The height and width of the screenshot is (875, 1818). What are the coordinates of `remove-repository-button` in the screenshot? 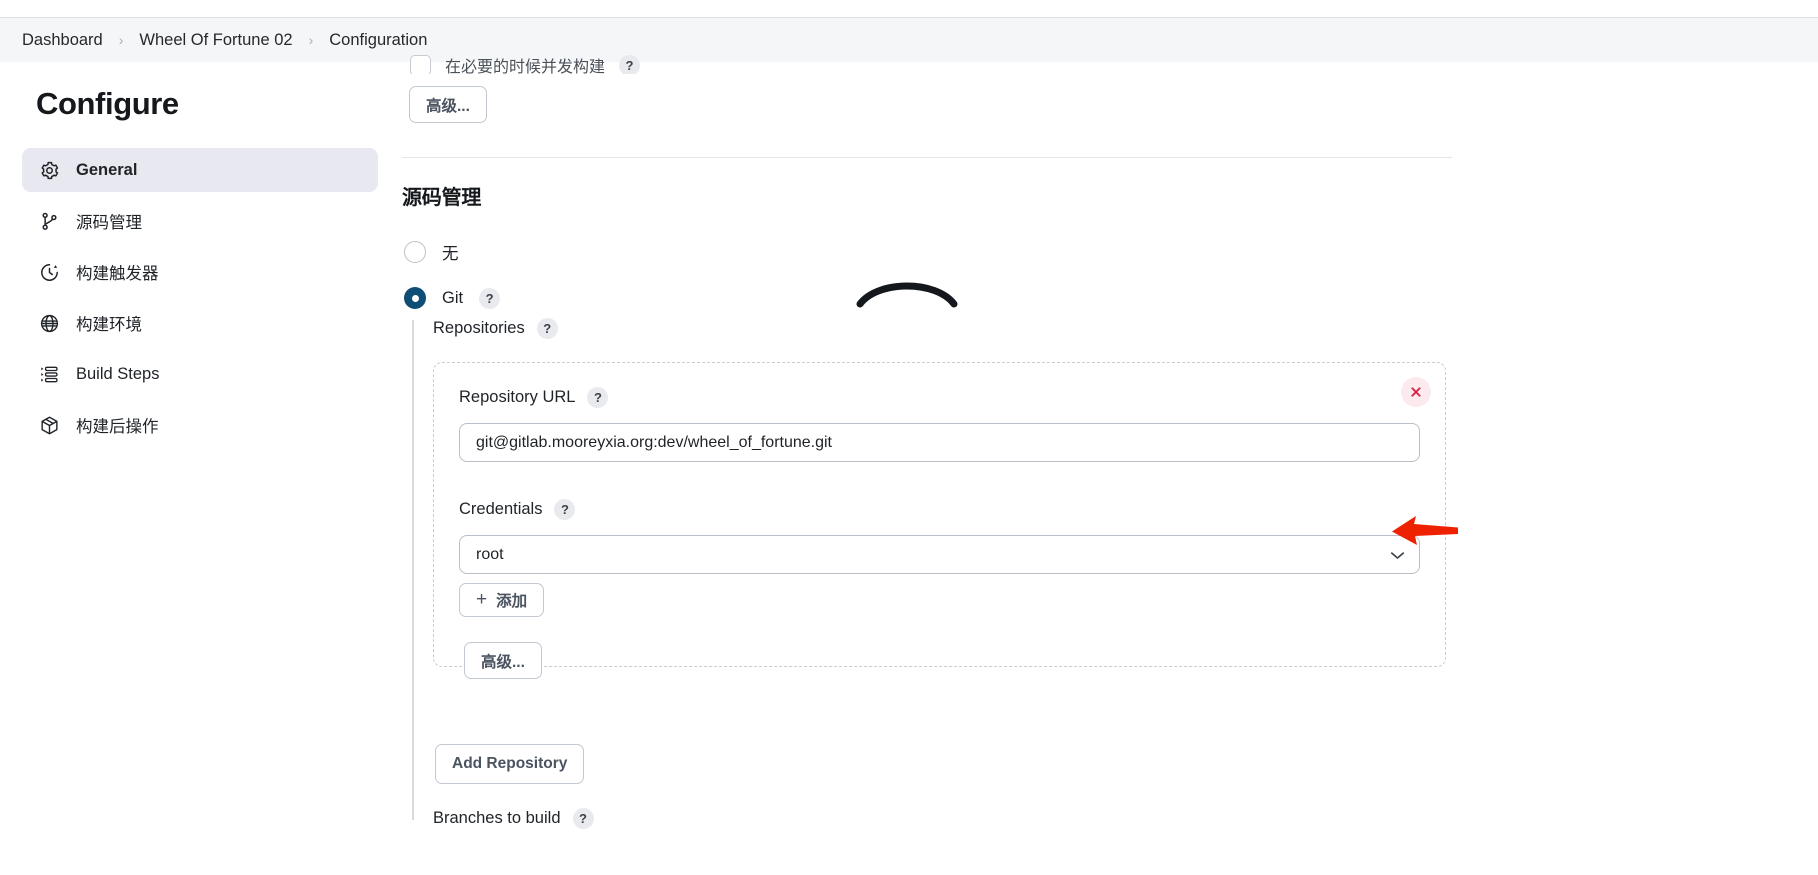 It's located at (1416, 392).